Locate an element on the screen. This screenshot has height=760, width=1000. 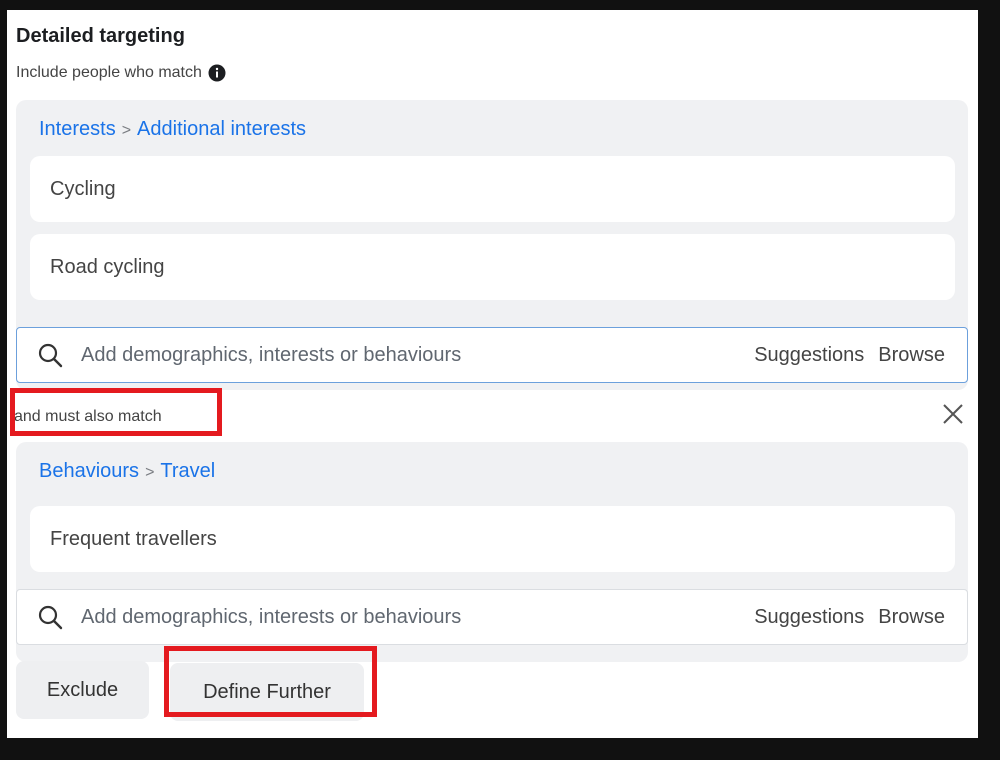
include-subtitle-text: Include people who match is located at coordinates (109, 72).